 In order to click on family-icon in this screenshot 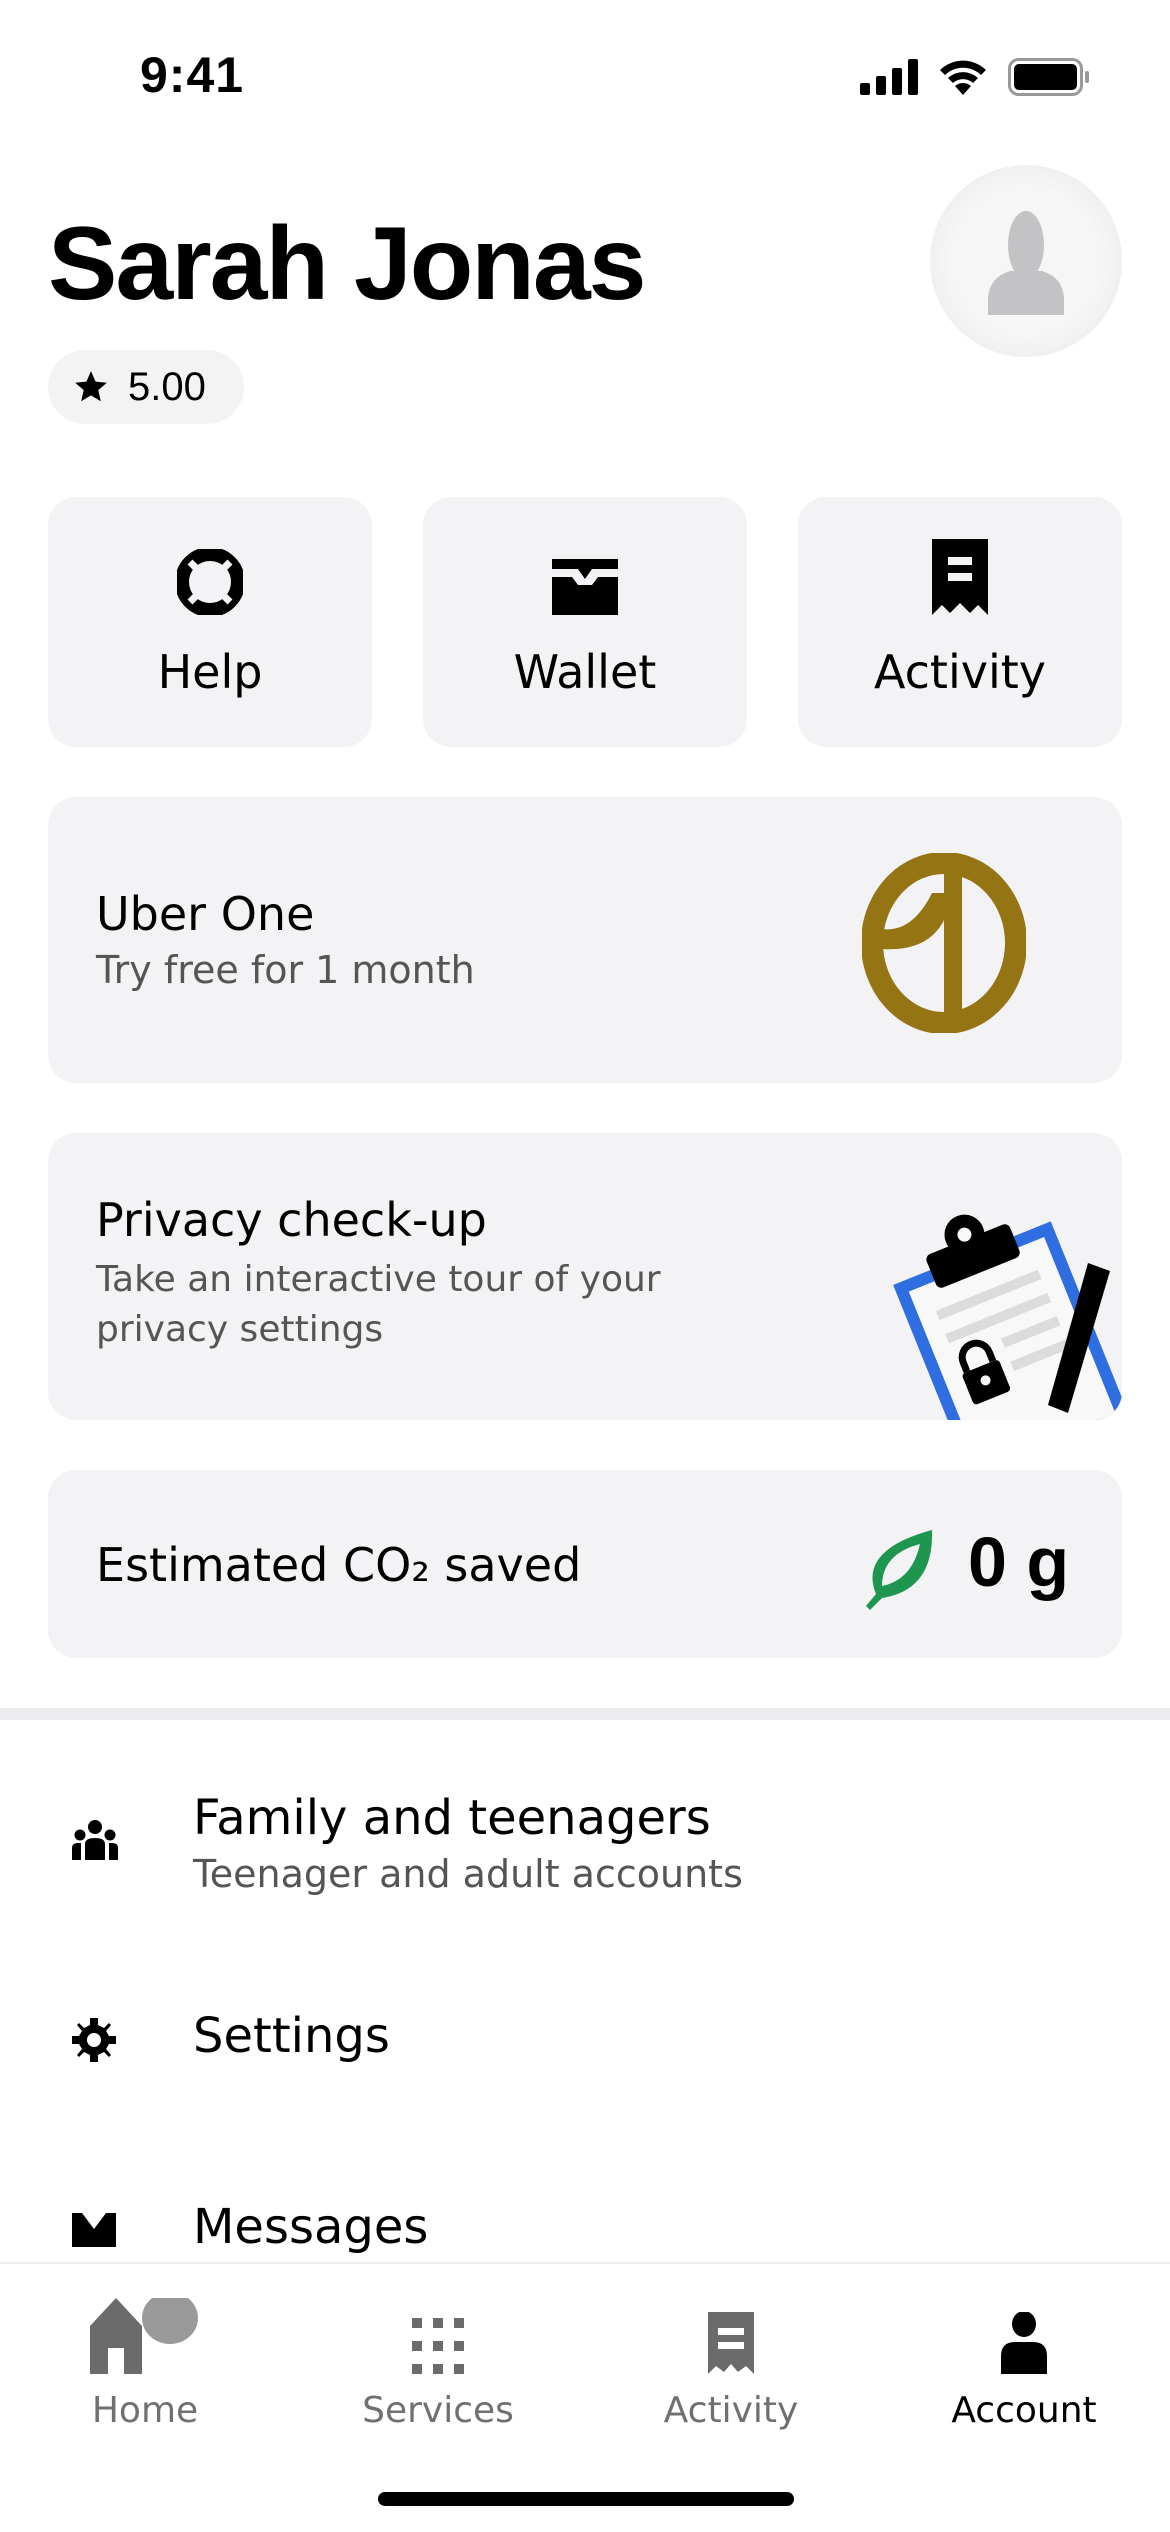, I will do `click(95, 1840)`.